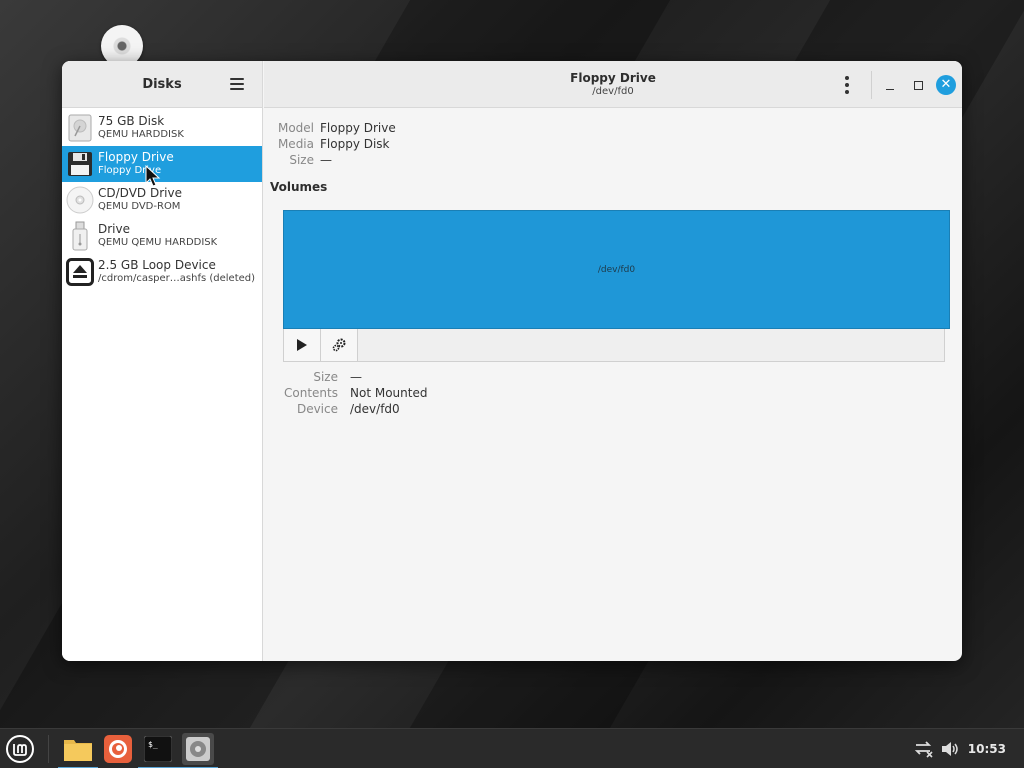 This screenshot has width=1024, height=768. Describe the element at coordinates (162, 236) in the screenshot. I see `disk-item-drive: Drive QEMU QEMU HARDDISK` at that location.